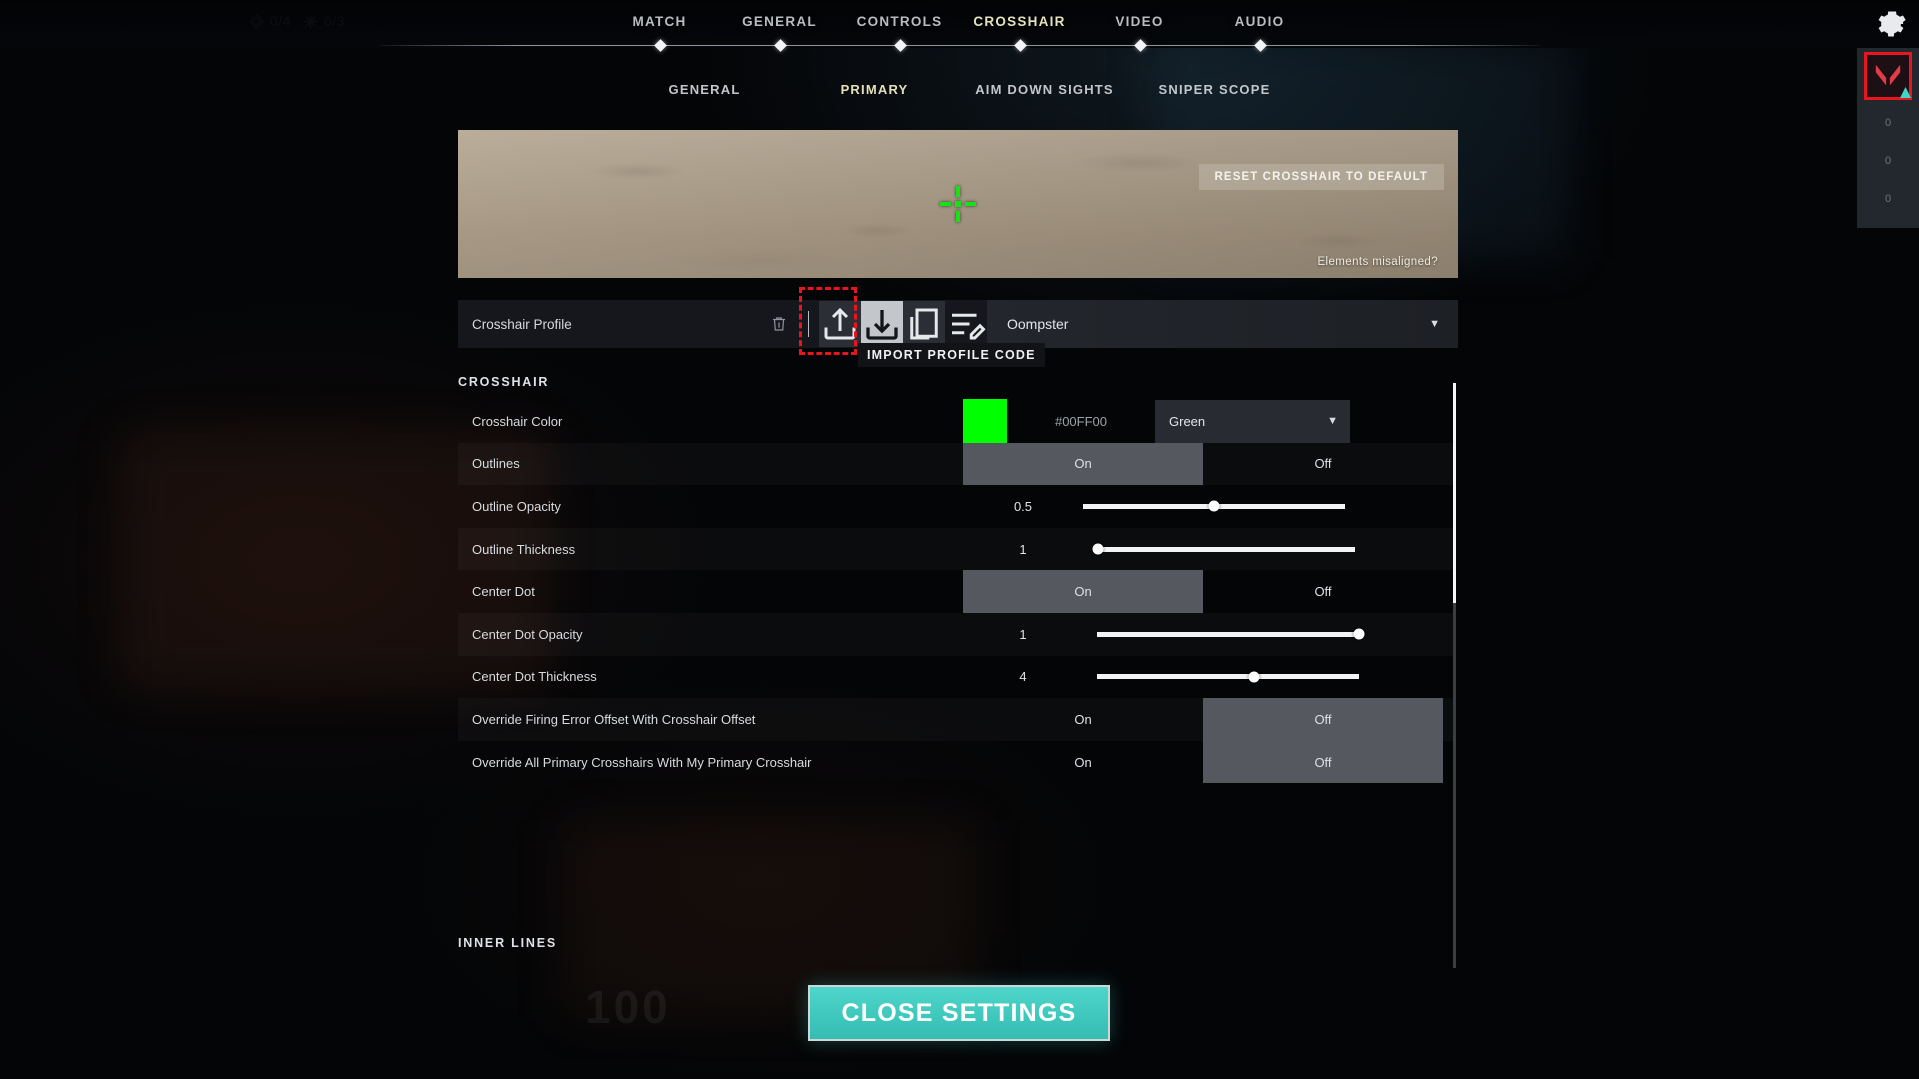 The image size is (1919, 1079). I want to click on center-dot-opacity-value: 1, so click(1023, 634).